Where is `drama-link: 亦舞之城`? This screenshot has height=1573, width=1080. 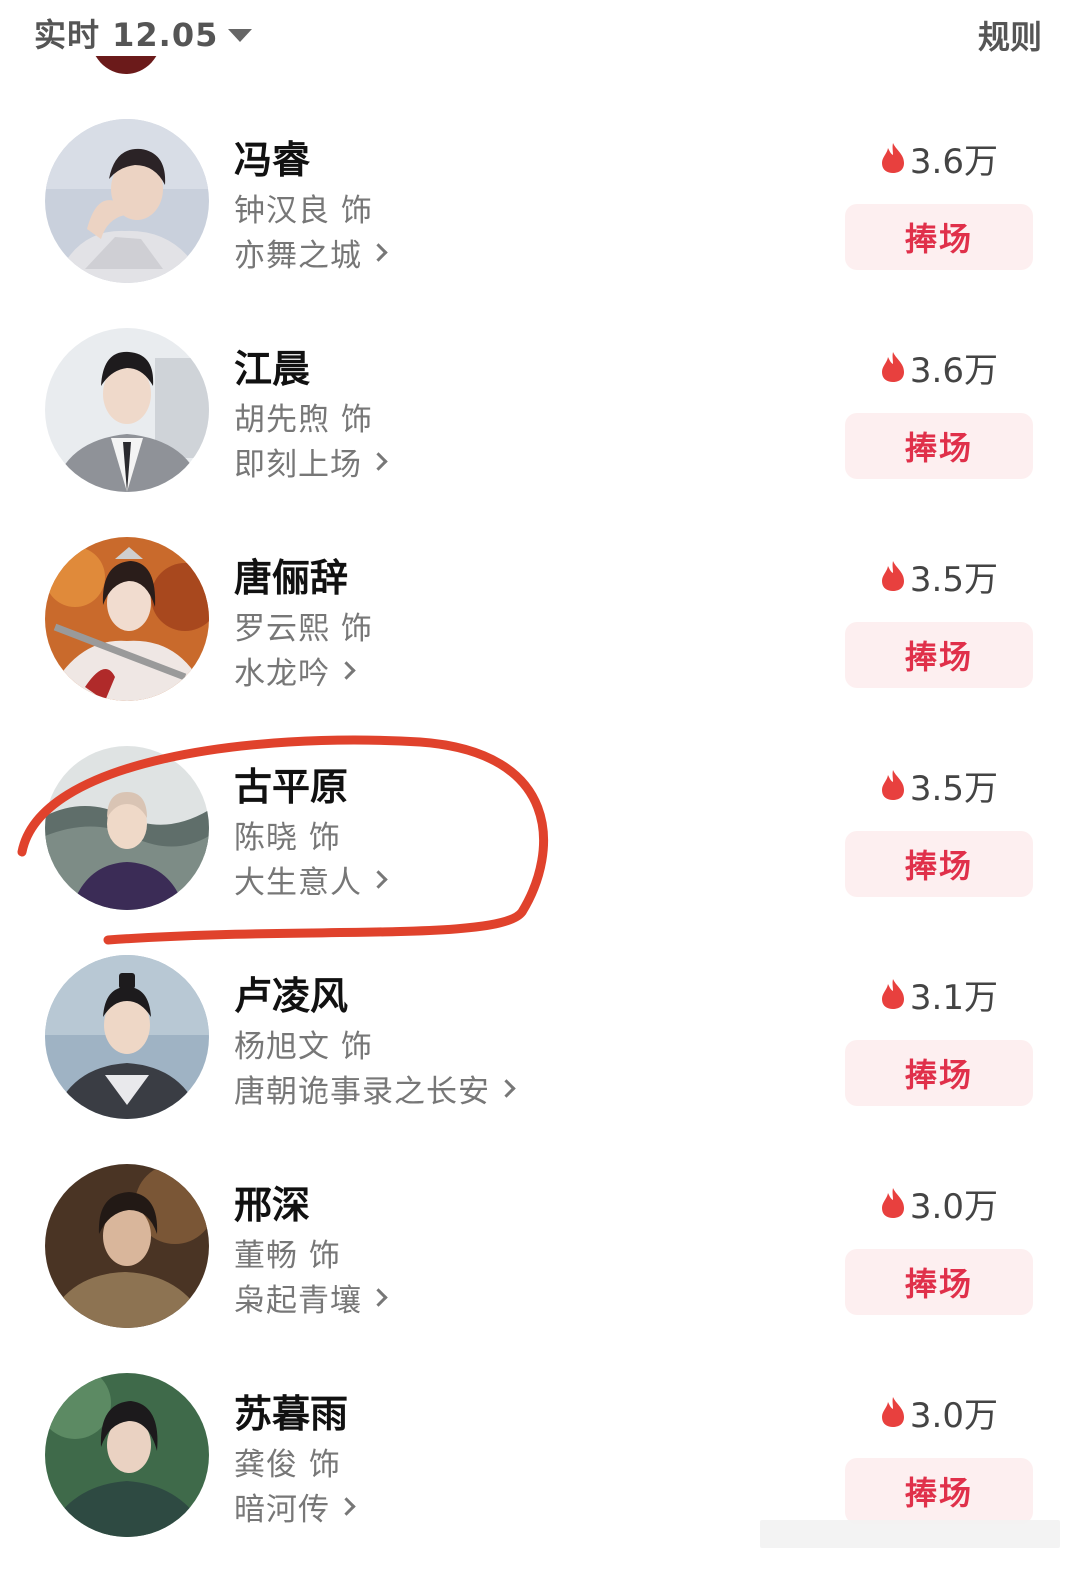
drama-link: 亦舞之城 is located at coordinates (311, 253).